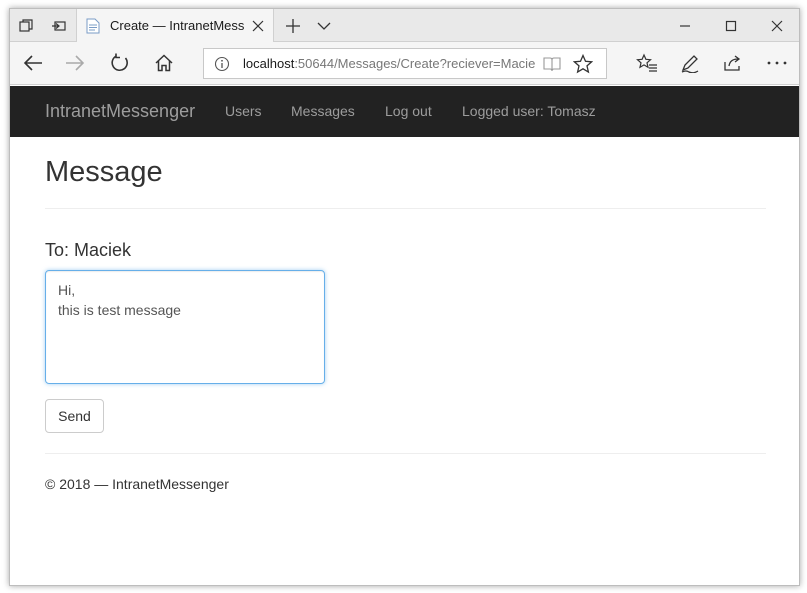 This screenshot has height=593, width=807. What do you see at coordinates (405, 453) in the screenshot?
I see `footer-divider` at bounding box center [405, 453].